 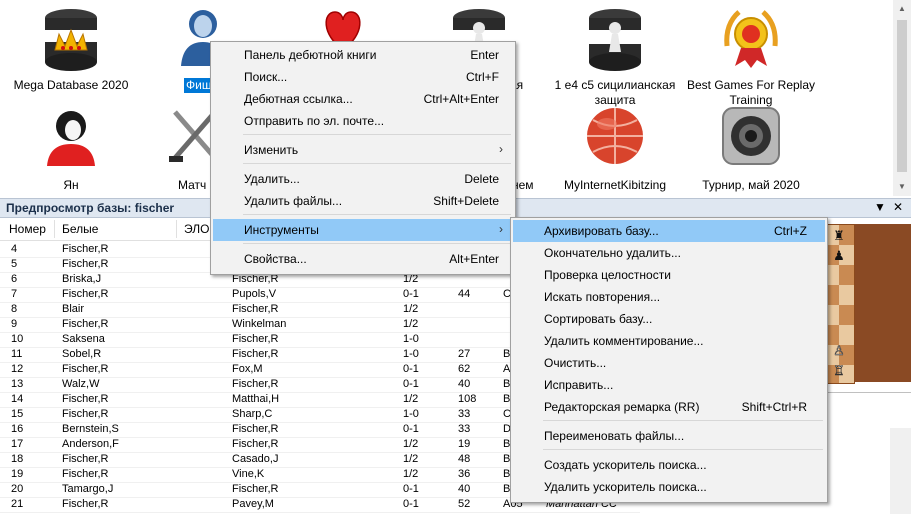 I want to click on notation-scrollbar, so click(x=900, y=471).